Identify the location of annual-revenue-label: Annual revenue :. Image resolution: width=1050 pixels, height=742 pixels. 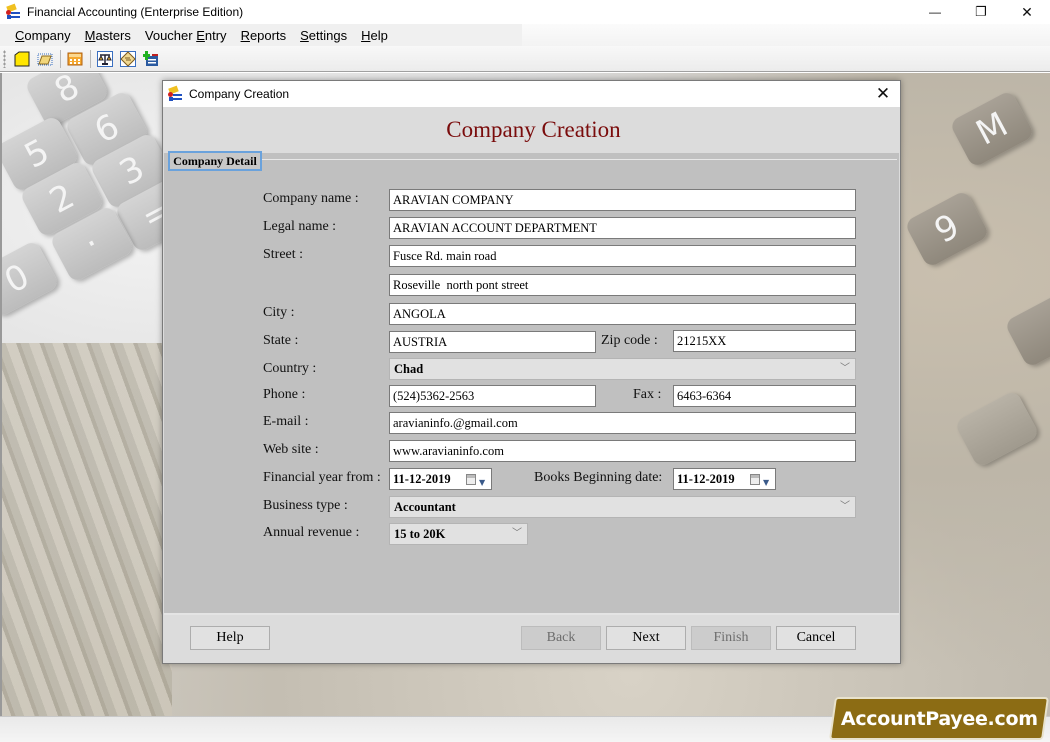
(311, 532).